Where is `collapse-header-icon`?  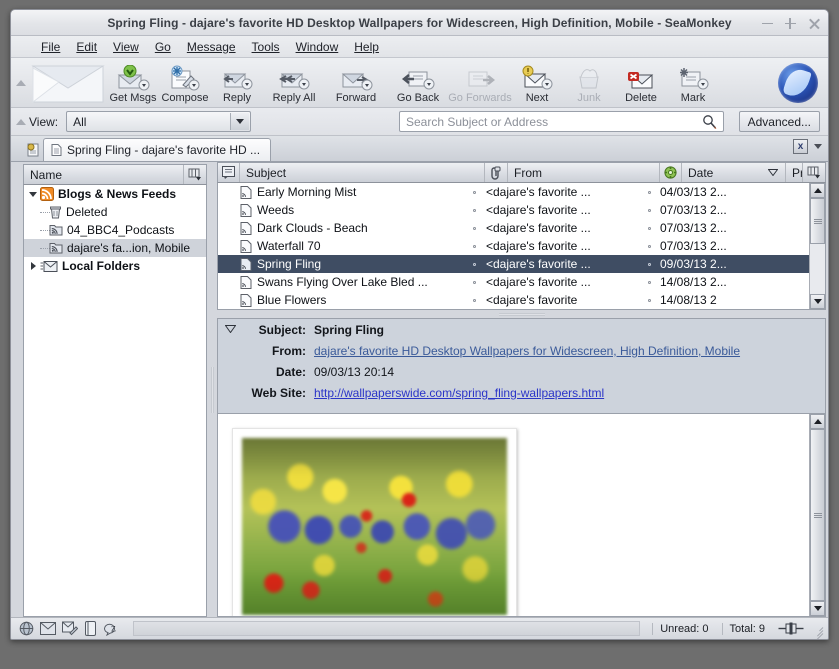 collapse-header-icon is located at coordinates (230, 365).